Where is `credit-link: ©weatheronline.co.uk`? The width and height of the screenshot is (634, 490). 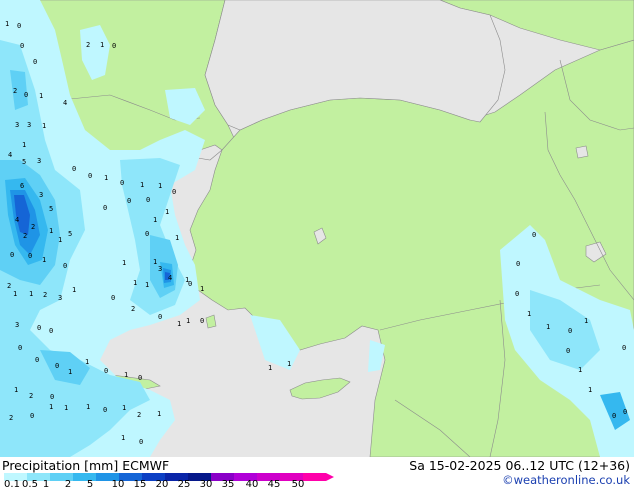
credit-link: ©weatheronline.co.uk is located at coordinates (566, 480).